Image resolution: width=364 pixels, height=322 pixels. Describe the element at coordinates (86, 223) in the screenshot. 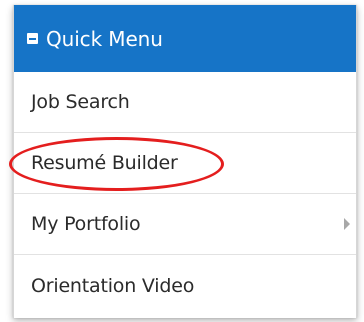

I see `menu-item-label: My Portfolio` at that location.